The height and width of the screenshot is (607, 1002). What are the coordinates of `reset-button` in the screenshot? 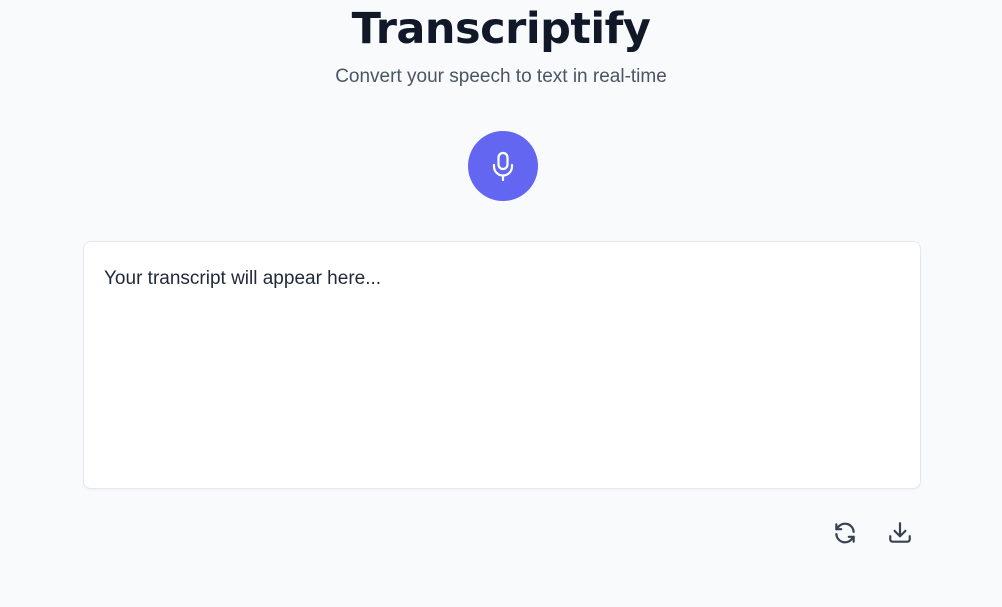 It's located at (845, 534).